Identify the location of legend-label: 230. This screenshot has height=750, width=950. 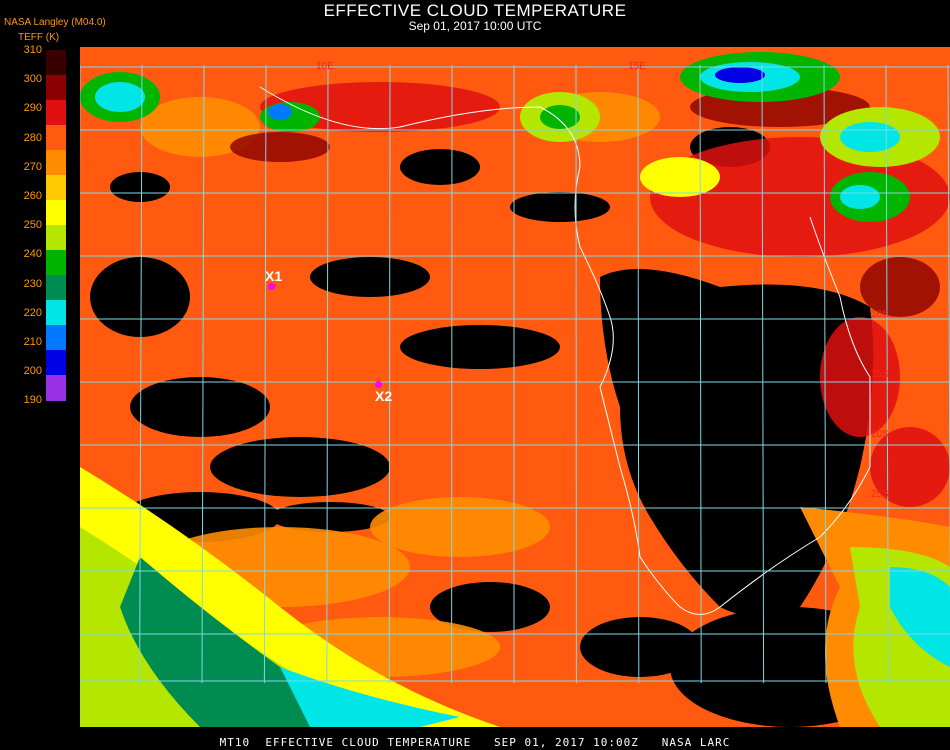
(32, 283).